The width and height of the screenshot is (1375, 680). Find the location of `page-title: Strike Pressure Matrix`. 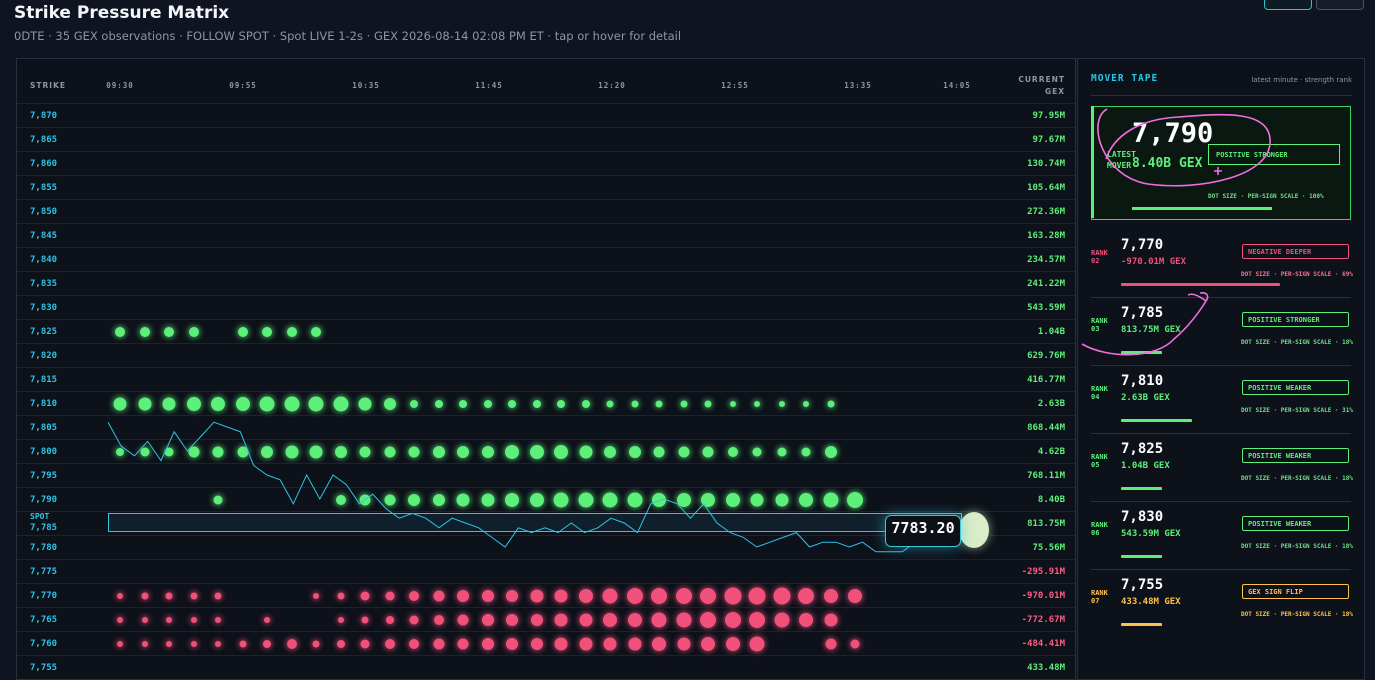

page-title: Strike Pressure Matrix is located at coordinates (122, 13).